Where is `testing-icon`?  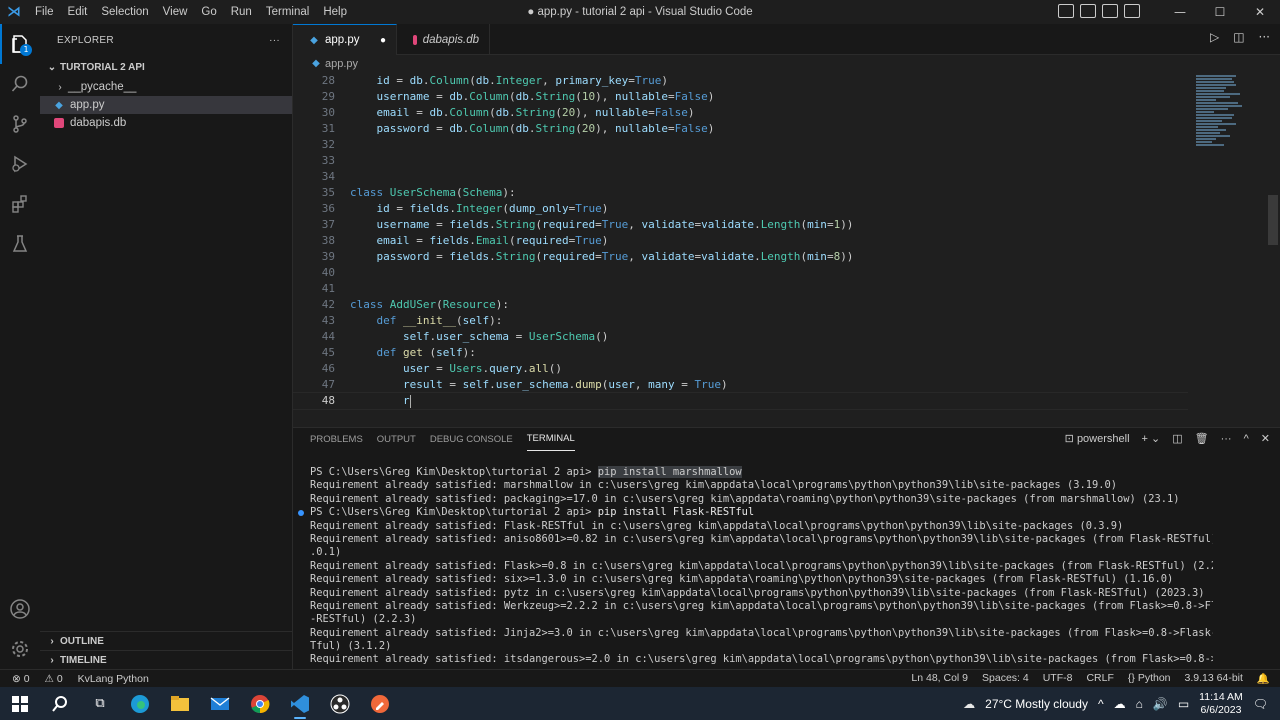
testing-icon is located at coordinates (20, 244).